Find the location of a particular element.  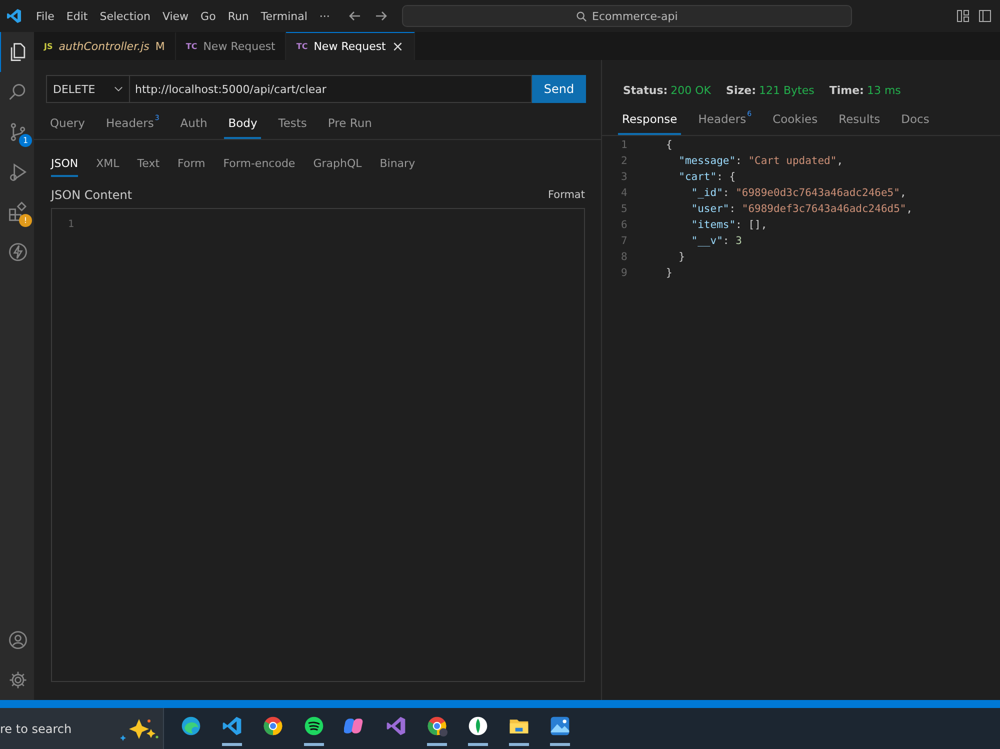

forward-arrow-icon is located at coordinates (381, 16).